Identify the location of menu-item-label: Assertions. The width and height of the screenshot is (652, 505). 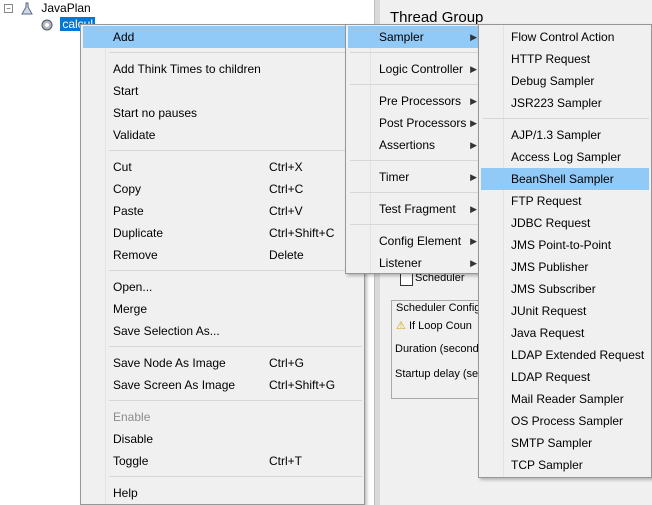
(407, 145).